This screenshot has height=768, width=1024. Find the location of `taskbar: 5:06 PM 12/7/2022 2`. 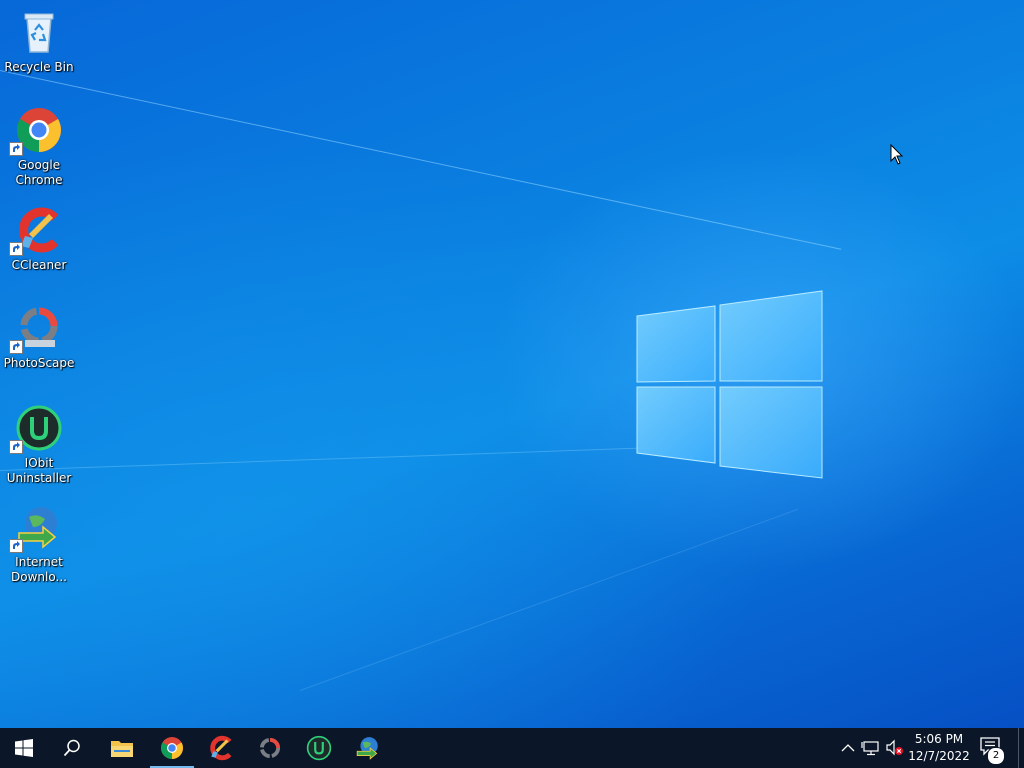

taskbar: 5:06 PM 12/7/2022 2 is located at coordinates (512, 748).